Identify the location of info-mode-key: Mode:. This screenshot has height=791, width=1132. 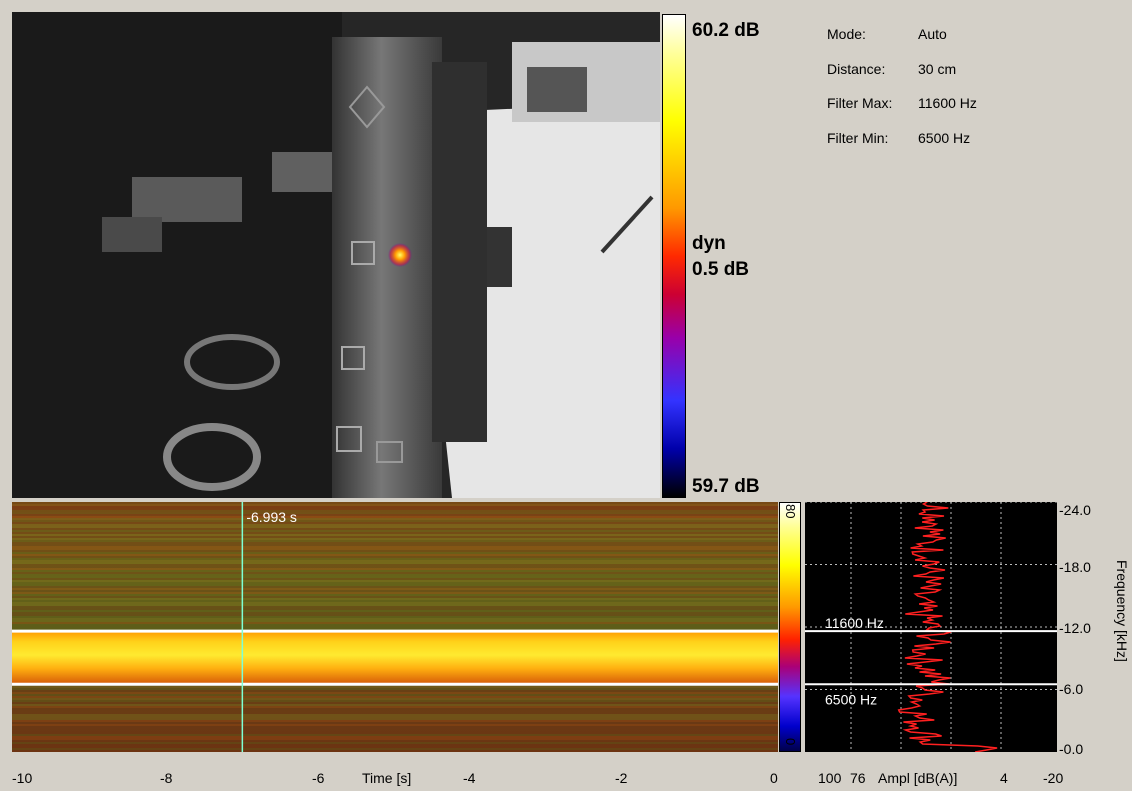
(846, 34).